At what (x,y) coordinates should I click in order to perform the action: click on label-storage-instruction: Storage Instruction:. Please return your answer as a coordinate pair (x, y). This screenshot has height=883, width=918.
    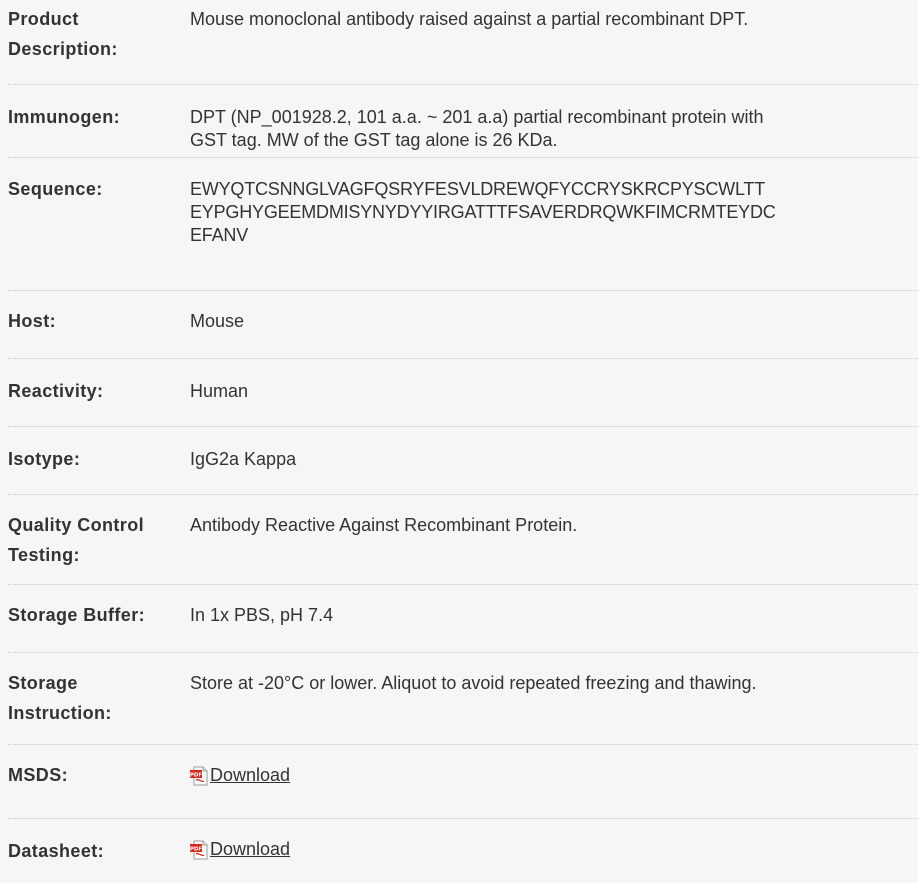
    Looking at the image, I should click on (60, 698).